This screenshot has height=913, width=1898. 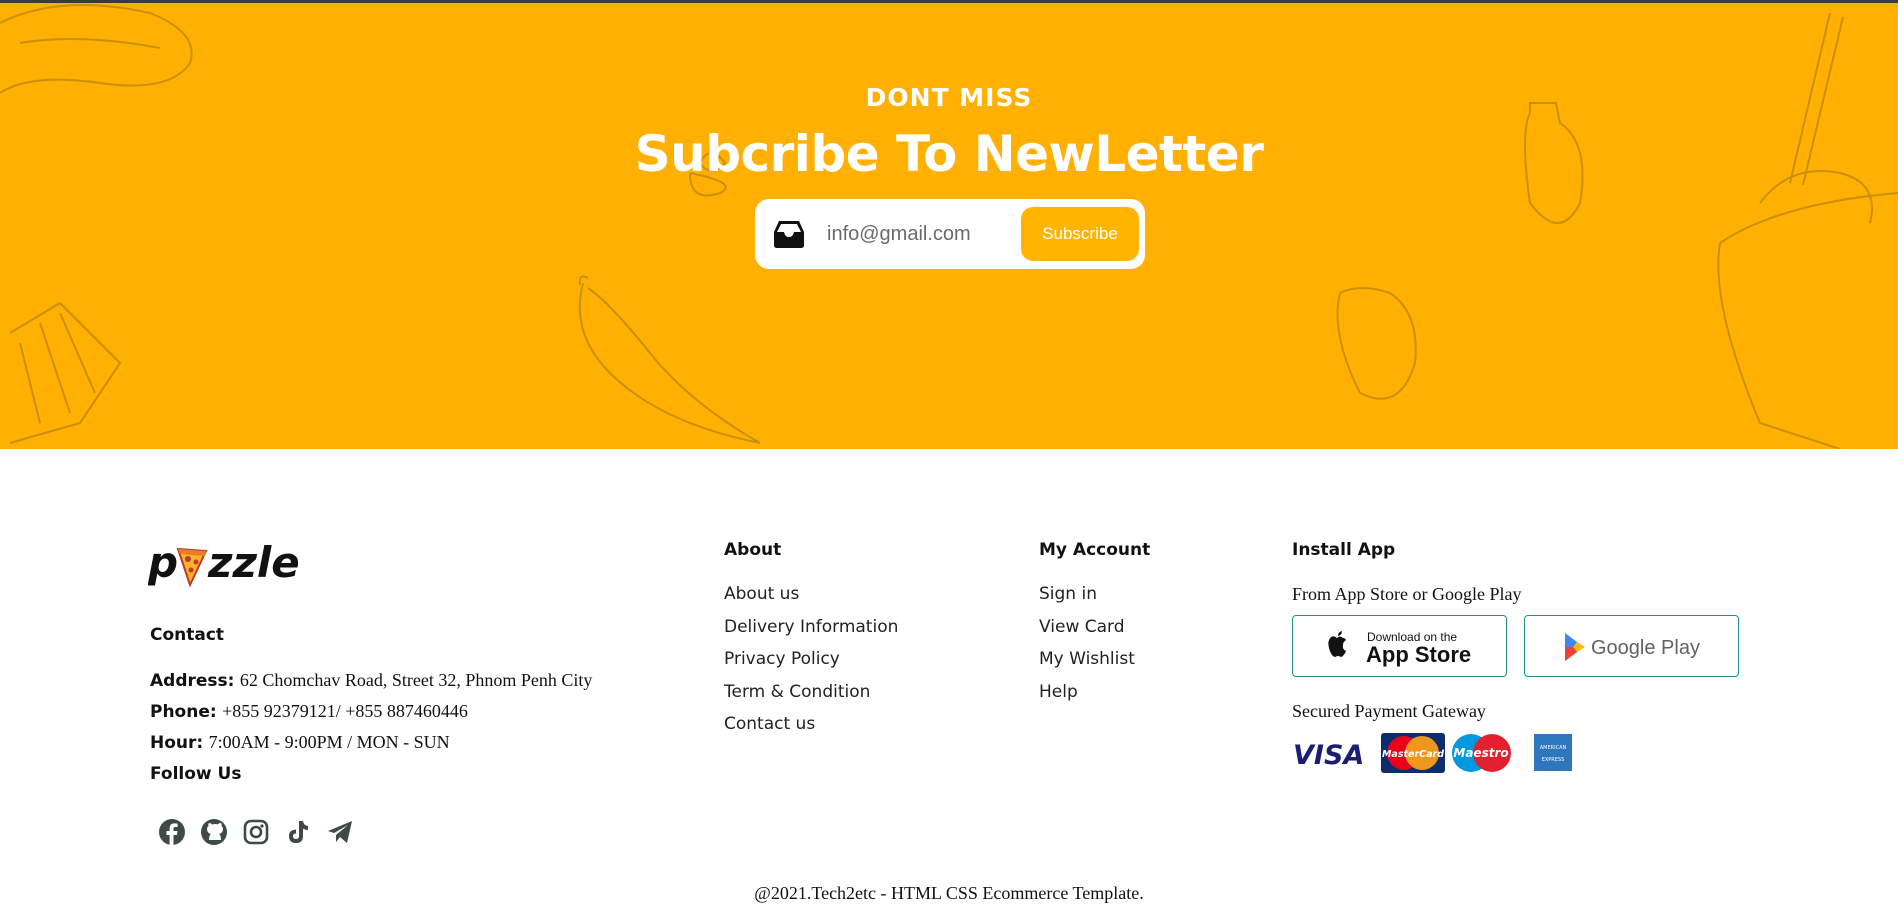 I want to click on github-icon, so click(x=214, y=832).